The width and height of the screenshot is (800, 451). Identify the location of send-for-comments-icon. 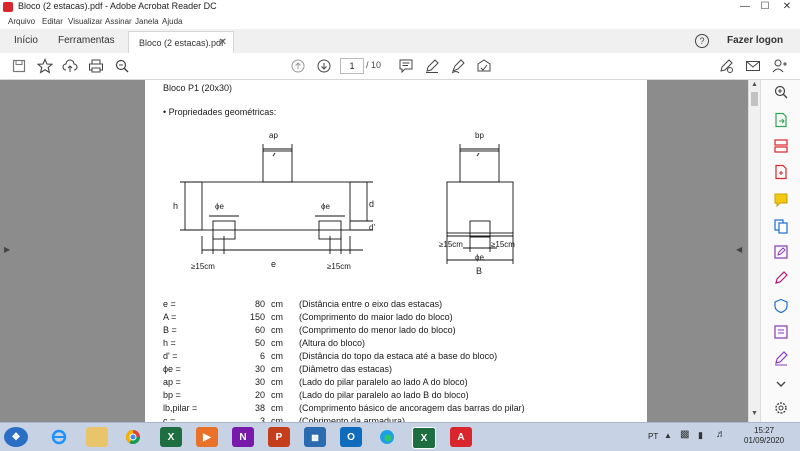
(781, 332).